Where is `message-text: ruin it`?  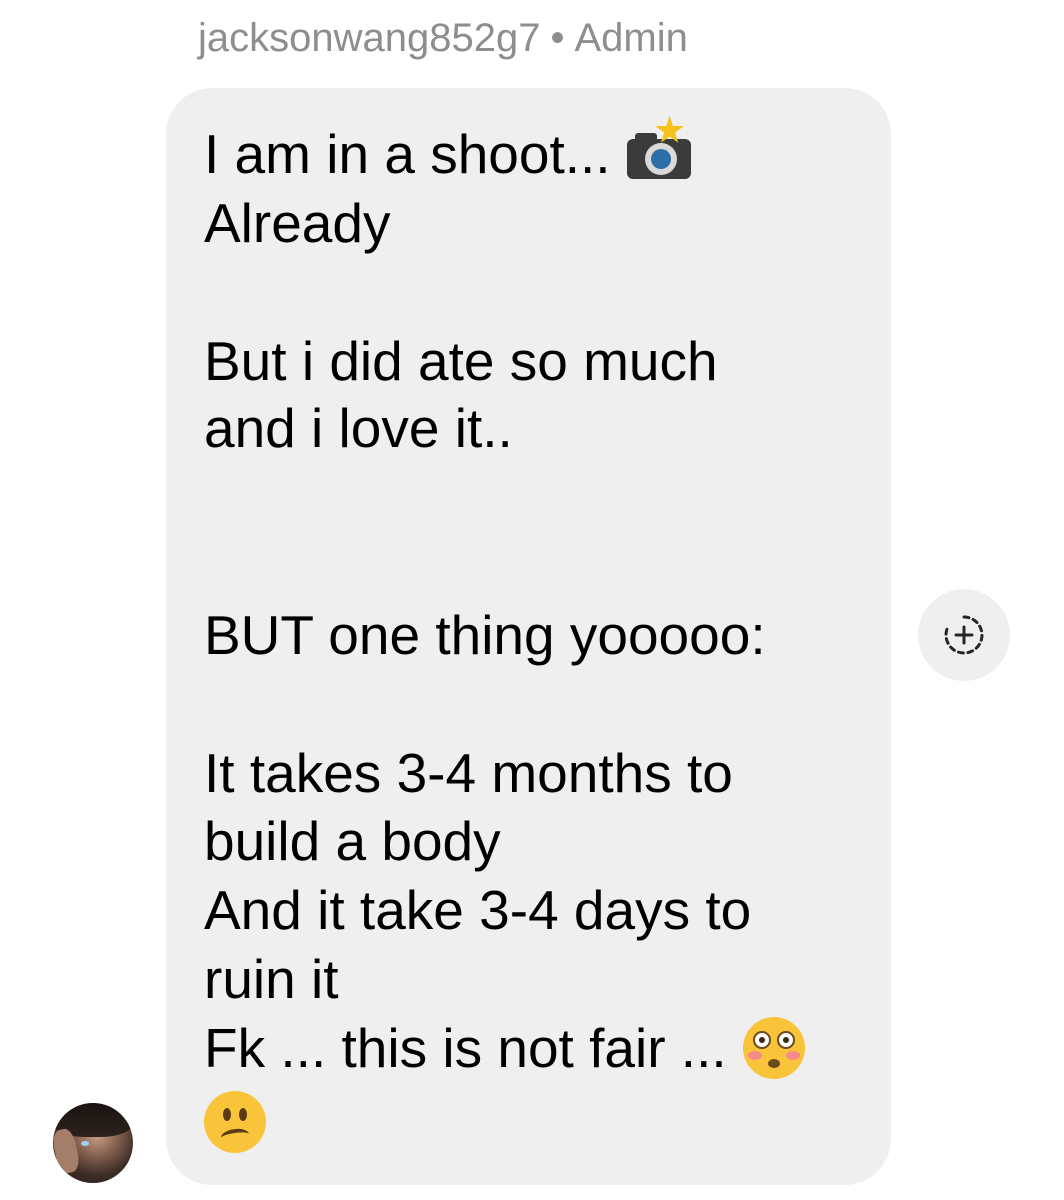 message-text: ruin it is located at coordinates (271, 979).